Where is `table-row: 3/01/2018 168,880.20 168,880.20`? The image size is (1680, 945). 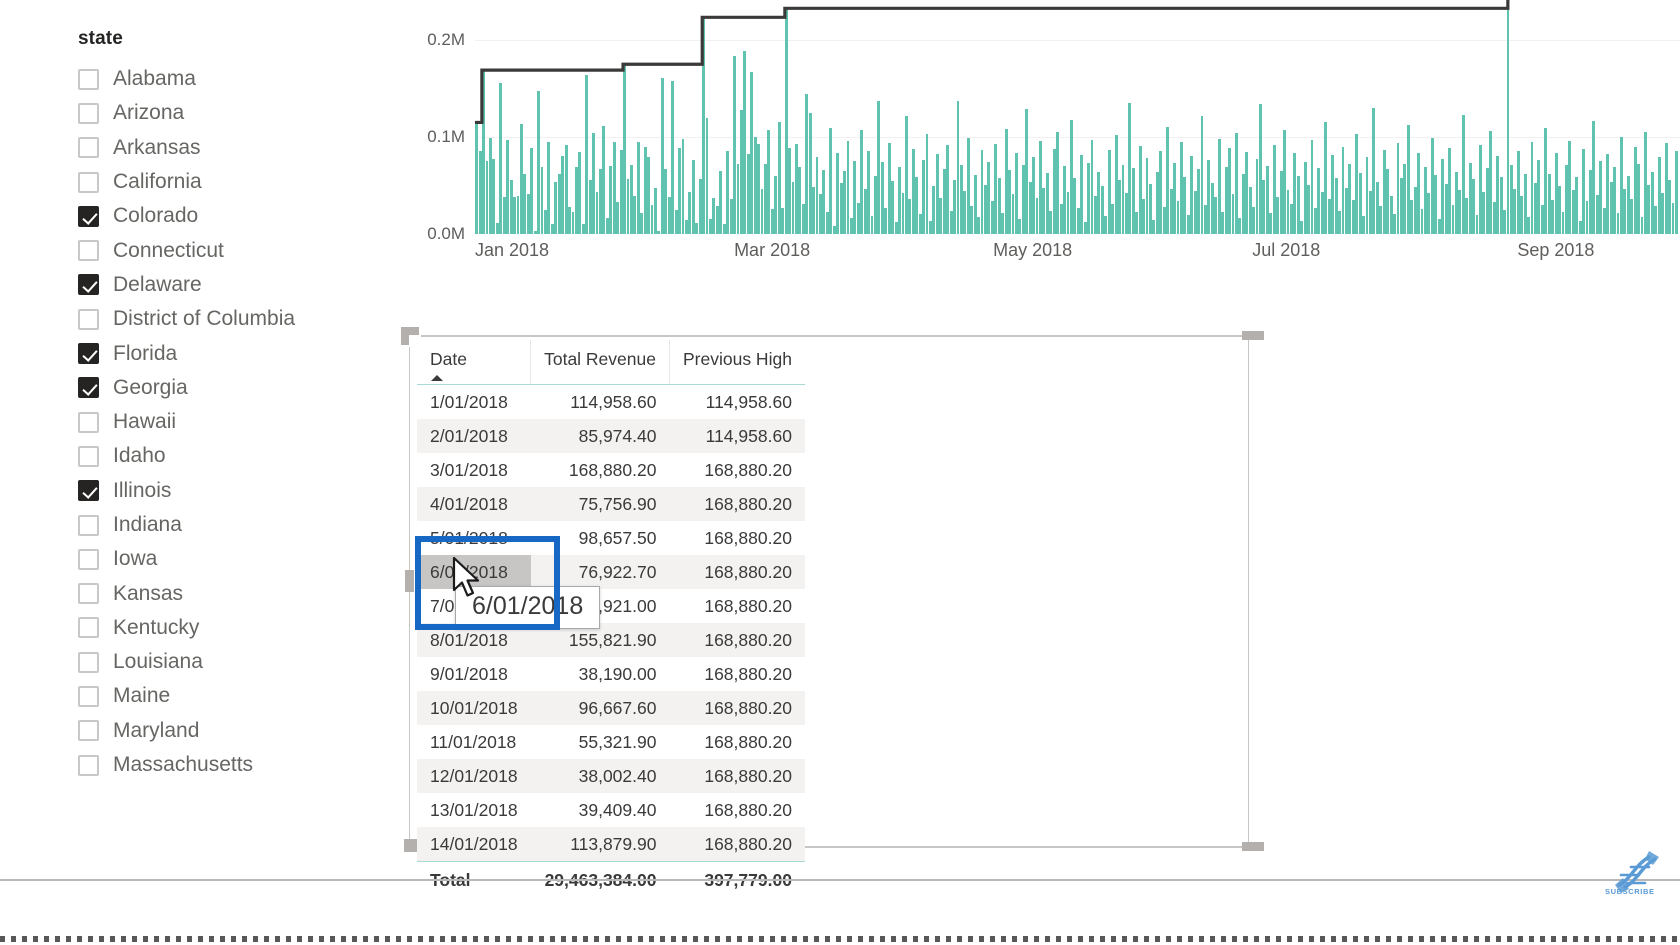
table-row: 3/01/2018 168,880.20 168,880.20 is located at coordinates (611, 470).